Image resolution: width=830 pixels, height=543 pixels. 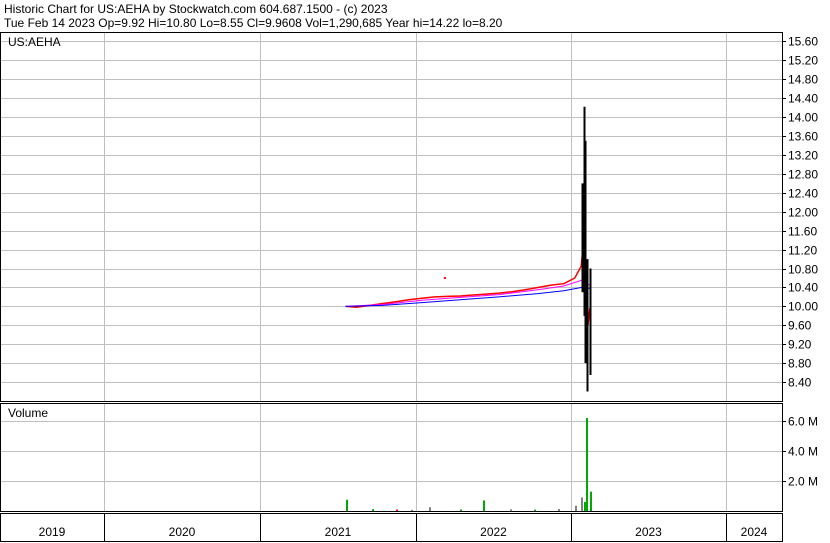 I want to click on price-tick-label: 15.60, so click(x=803, y=42).